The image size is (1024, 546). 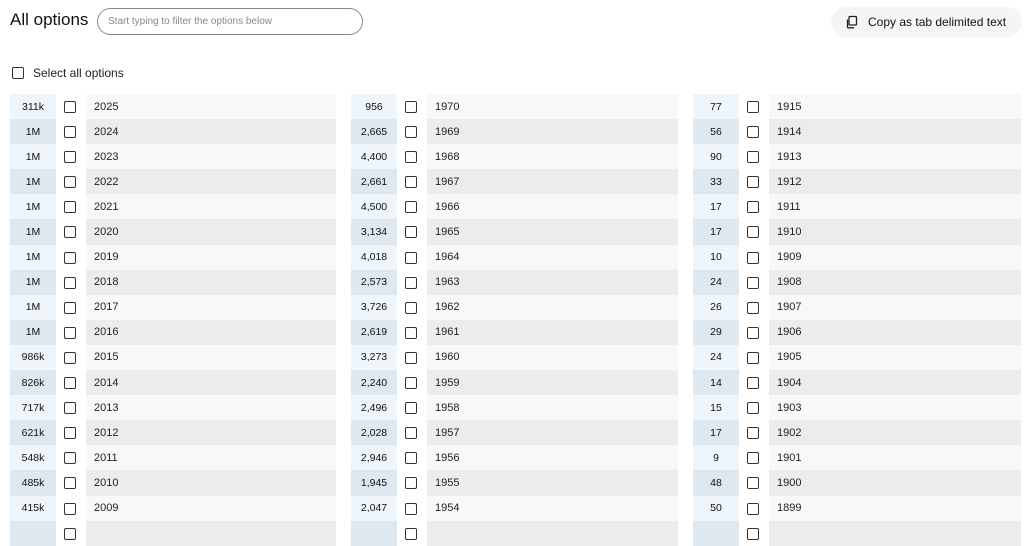 What do you see at coordinates (211, 458) in the screenshot?
I see `option-label: 2011` at bounding box center [211, 458].